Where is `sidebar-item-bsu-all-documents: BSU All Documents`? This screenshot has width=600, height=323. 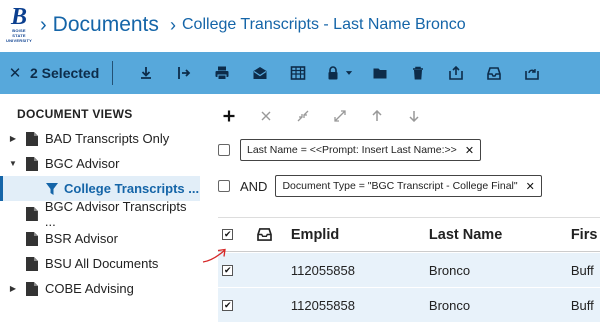 sidebar-item-bsu-all-documents: BSU All Documents is located at coordinates (100, 263).